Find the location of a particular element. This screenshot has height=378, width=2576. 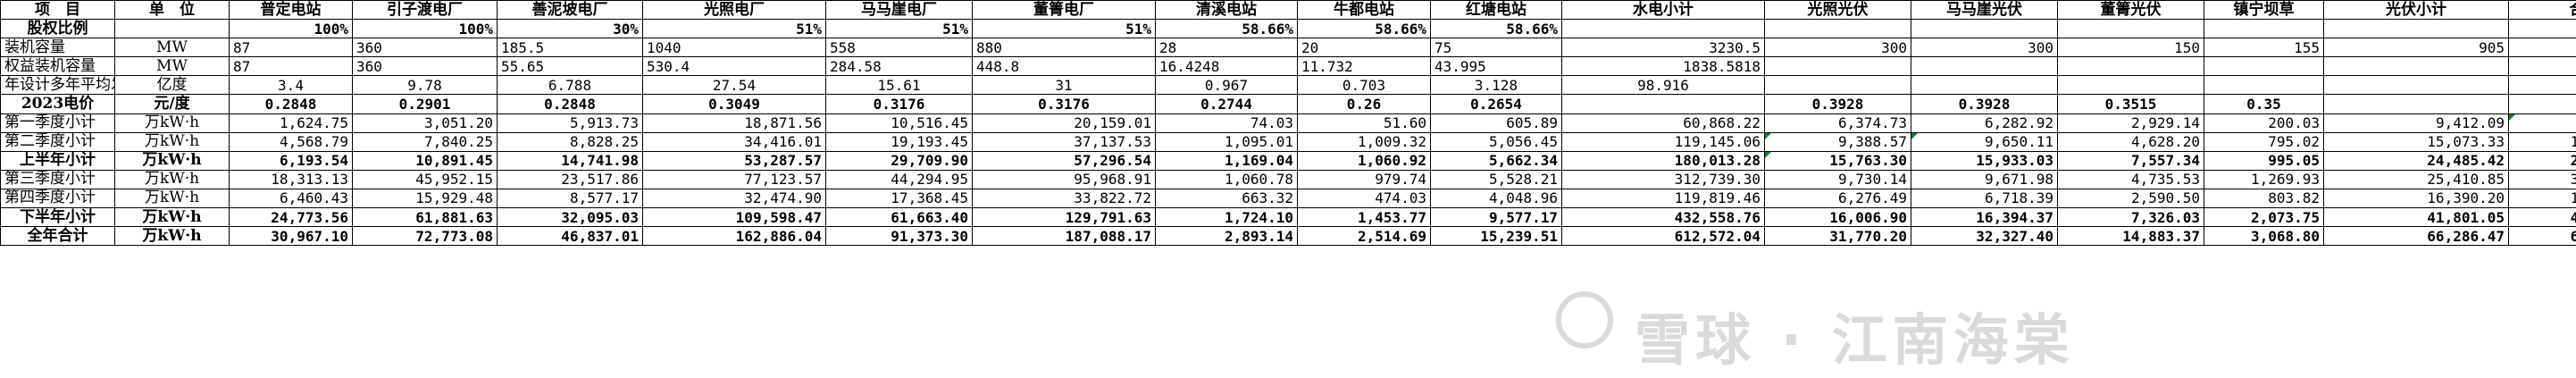

value-cell: 7,326.03 is located at coordinates (2130, 217).